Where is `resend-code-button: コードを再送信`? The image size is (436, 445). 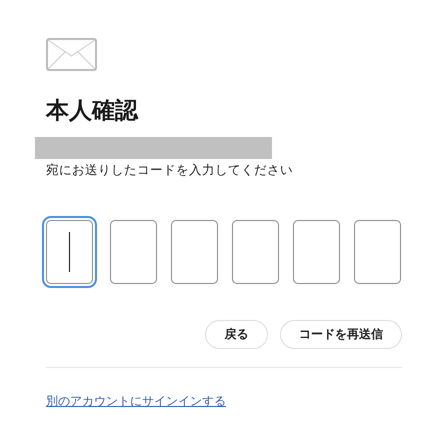 resend-code-button: コードを再送信 is located at coordinates (341, 334).